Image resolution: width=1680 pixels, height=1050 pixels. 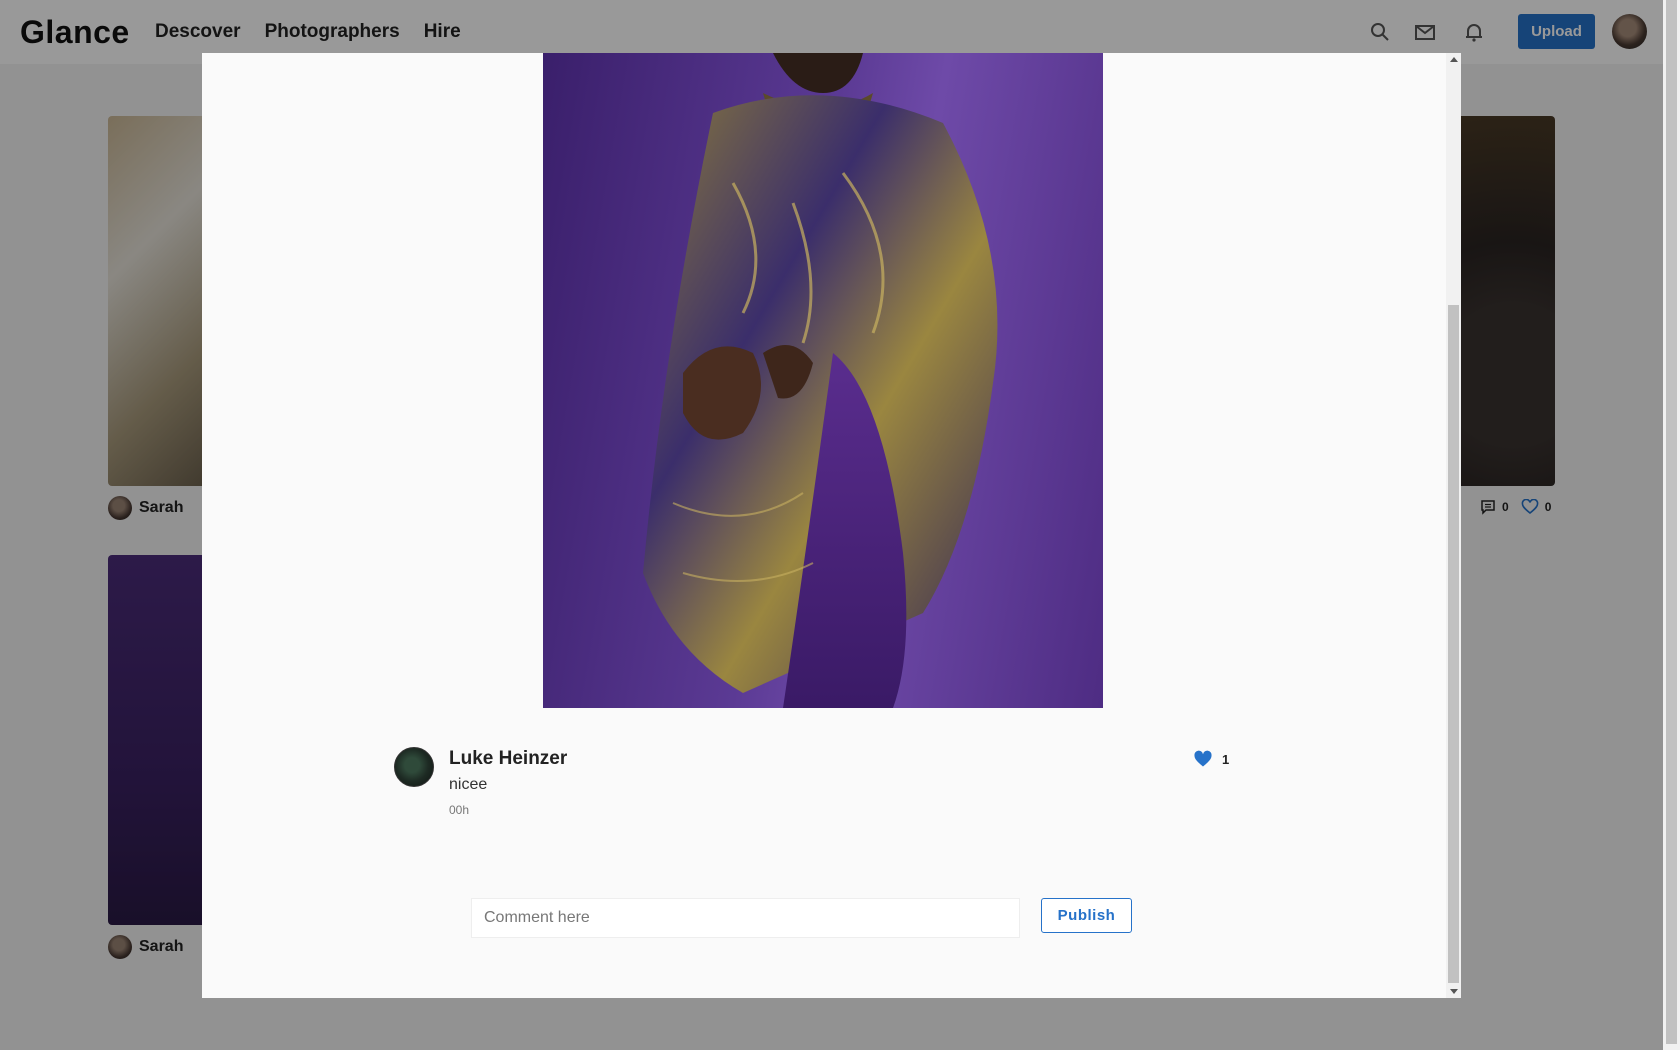 What do you see at coordinates (1226, 759) in the screenshot?
I see `like-count: 1` at bounding box center [1226, 759].